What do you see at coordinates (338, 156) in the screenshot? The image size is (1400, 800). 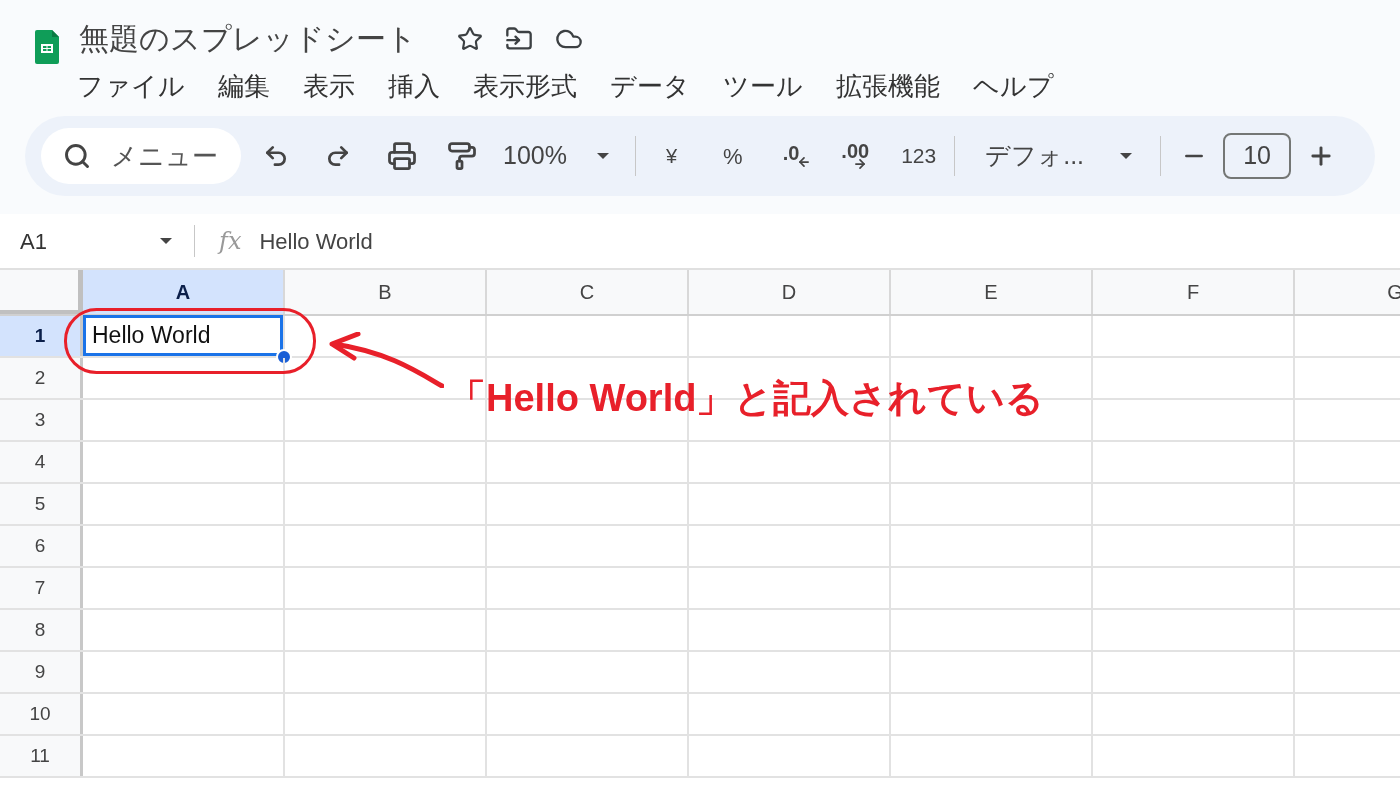 I see `redo-icon` at bounding box center [338, 156].